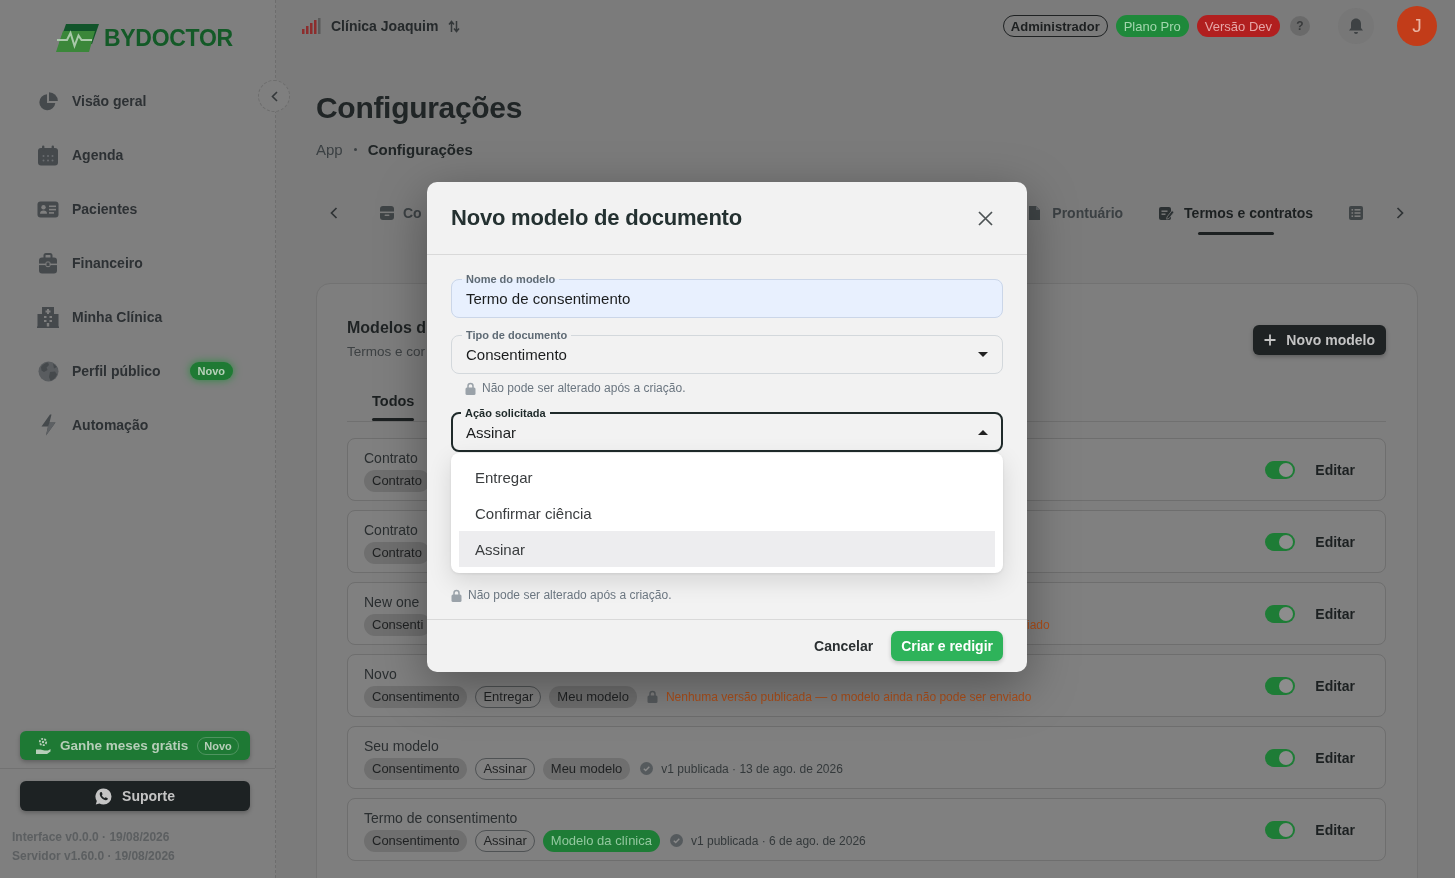  I want to click on model-title: Seu modelo, so click(401, 746).